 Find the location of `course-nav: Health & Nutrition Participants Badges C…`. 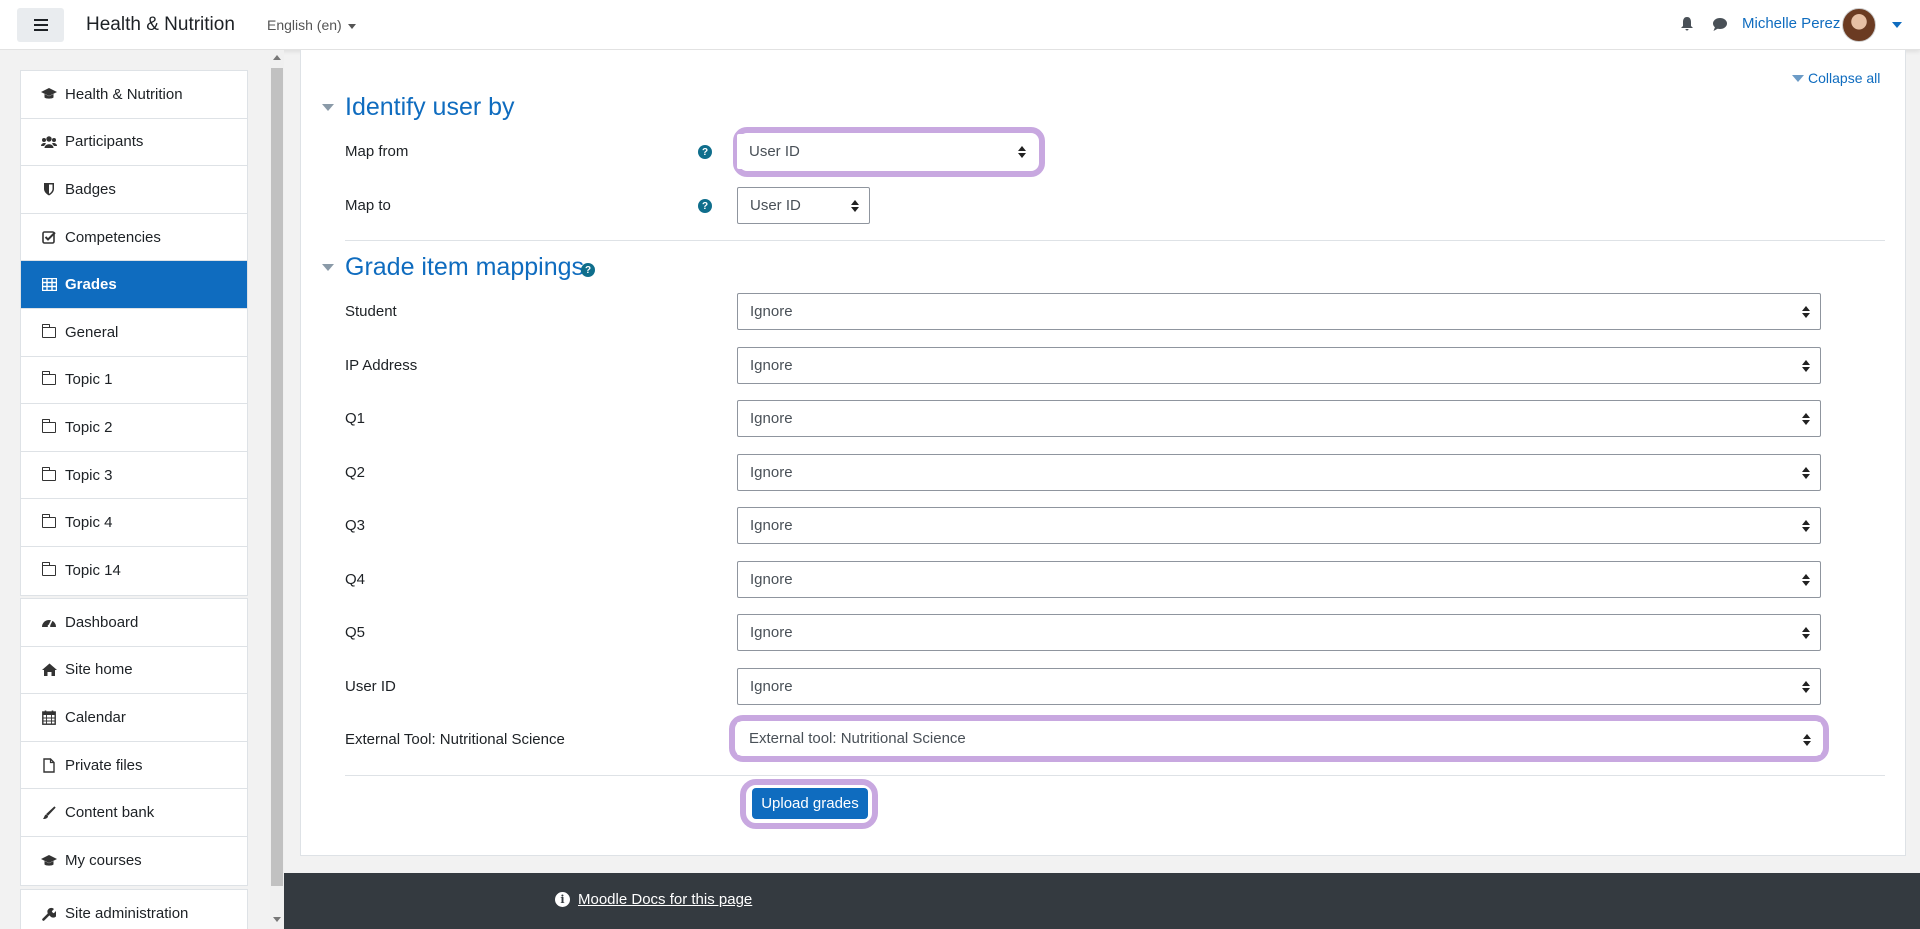

course-nav: Health & Nutrition Participants Badges C… is located at coordinates (134, 333).